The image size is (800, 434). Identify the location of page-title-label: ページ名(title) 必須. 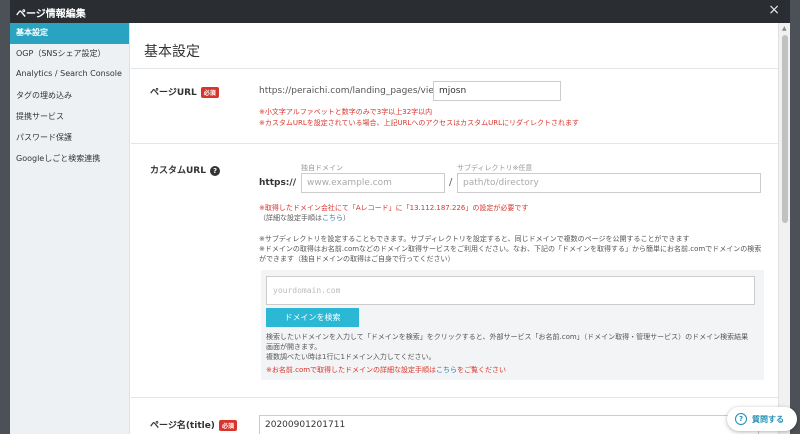
(193, 424).